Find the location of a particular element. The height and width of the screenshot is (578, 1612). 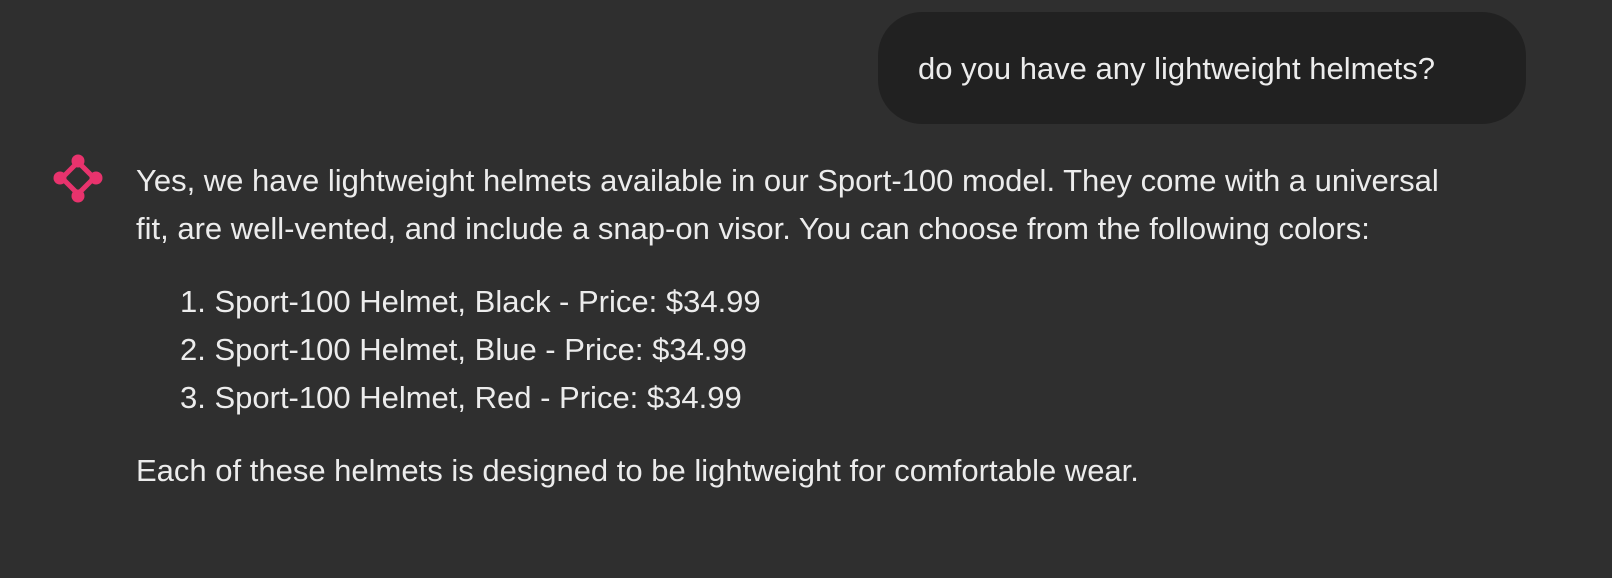

assistant-logo-graphic is located at coordinates (78, 178).